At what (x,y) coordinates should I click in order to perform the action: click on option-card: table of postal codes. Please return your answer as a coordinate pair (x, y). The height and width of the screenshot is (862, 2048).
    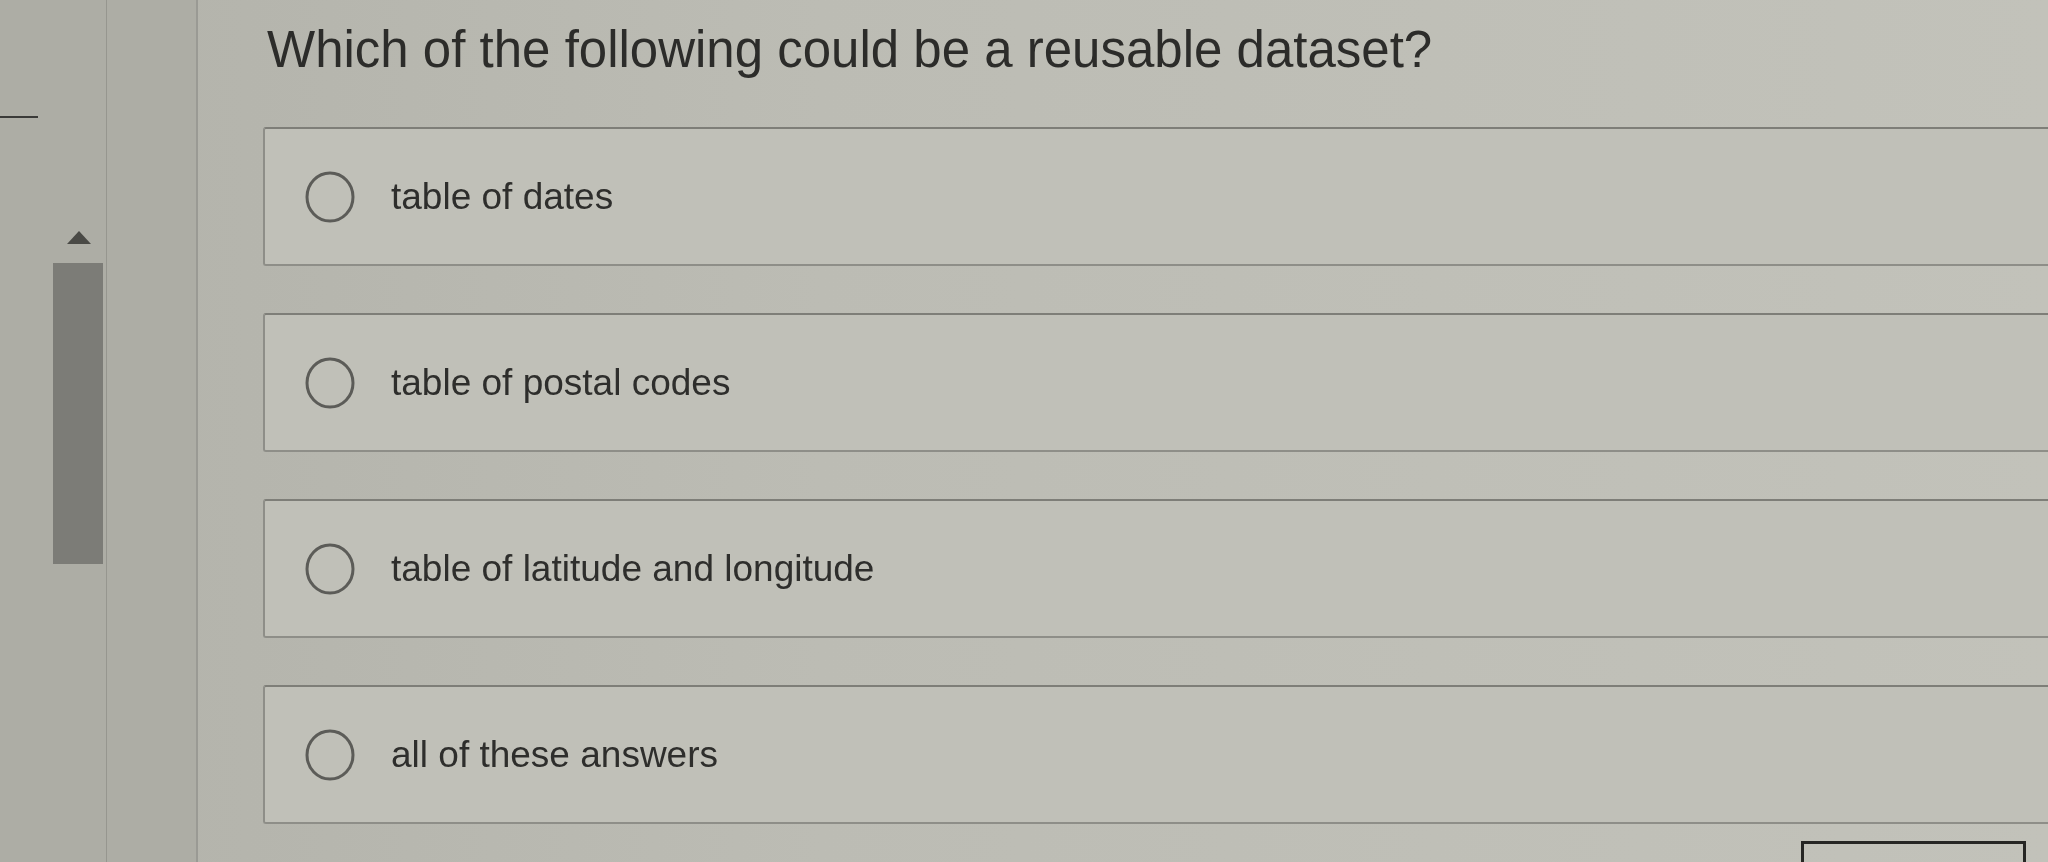
    Looking at the image, I should click on (1155, 382).